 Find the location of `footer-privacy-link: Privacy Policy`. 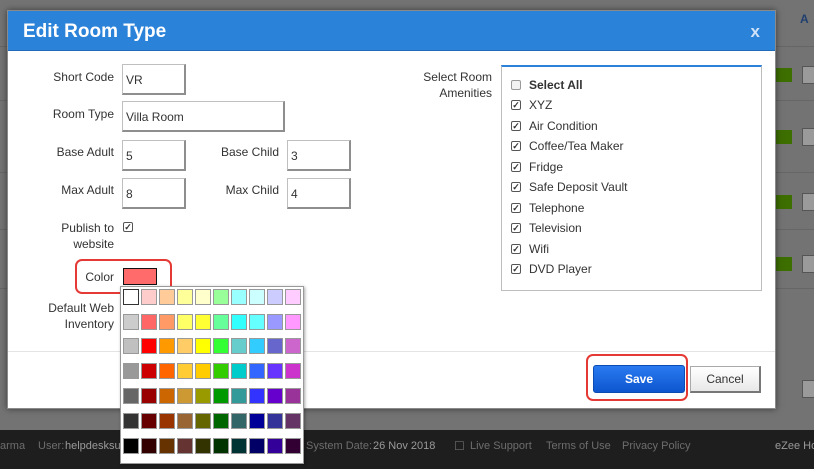

footer-privacy-link: Privacy Policy is located at coordinates (656, 446).